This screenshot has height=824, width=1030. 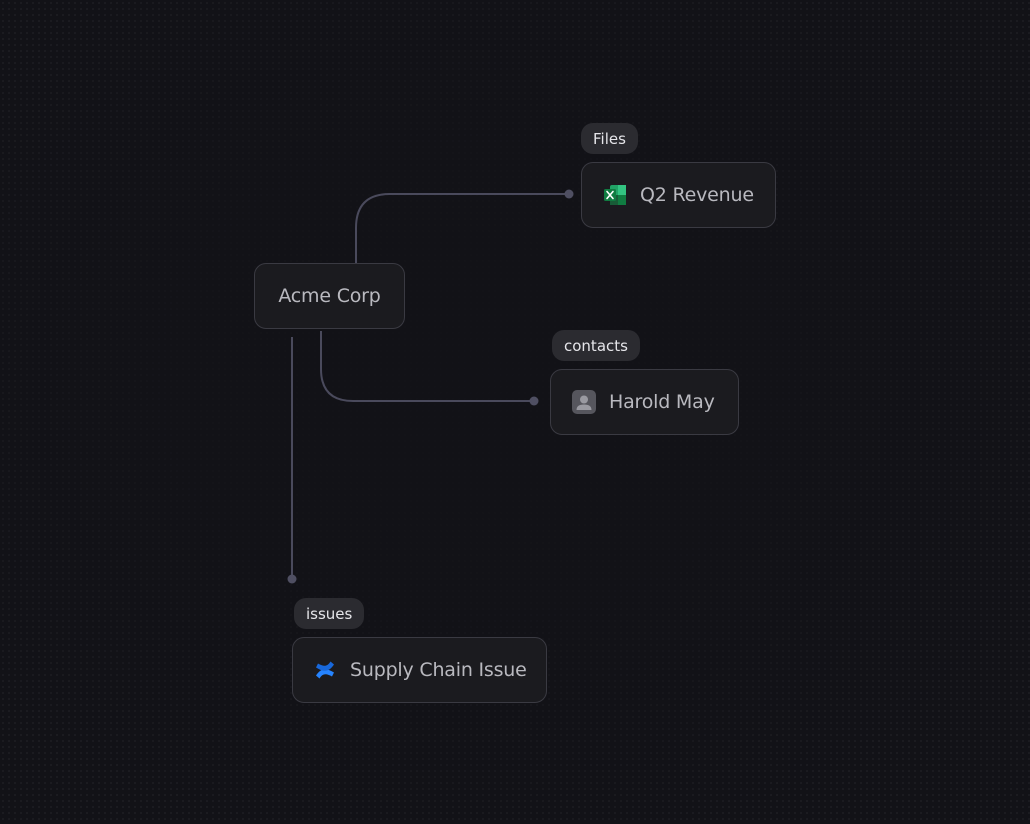 I want to click on edge-acme-to-harold-may, so click(x=427, y=366).